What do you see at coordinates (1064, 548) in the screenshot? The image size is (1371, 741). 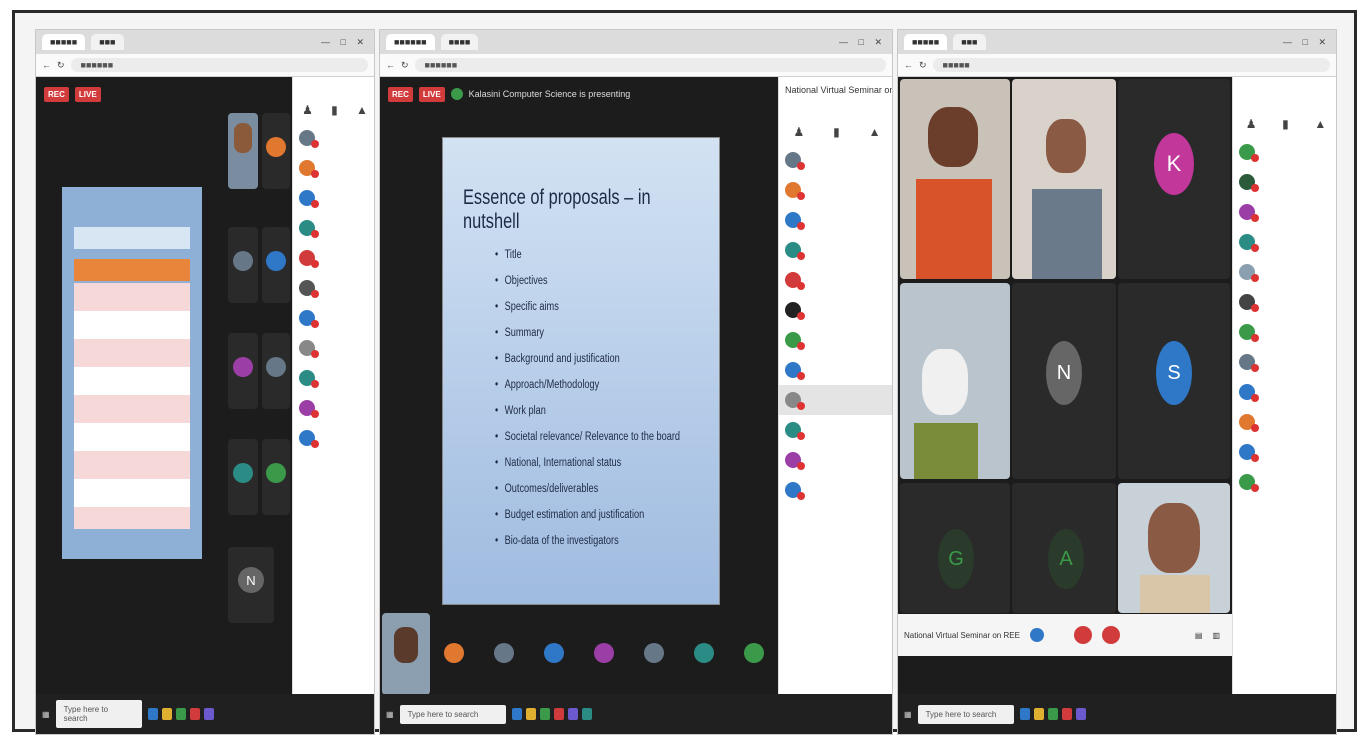 I see `video-tile: A` at bounding box center [1064, 548].